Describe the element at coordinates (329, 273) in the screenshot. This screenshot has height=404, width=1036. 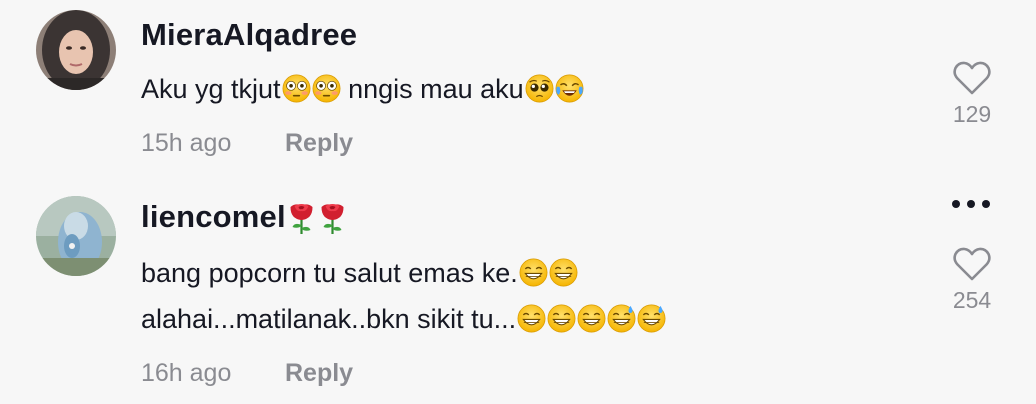
I see `comment-line: bang popcorn tu salut emas ke.` at that location.